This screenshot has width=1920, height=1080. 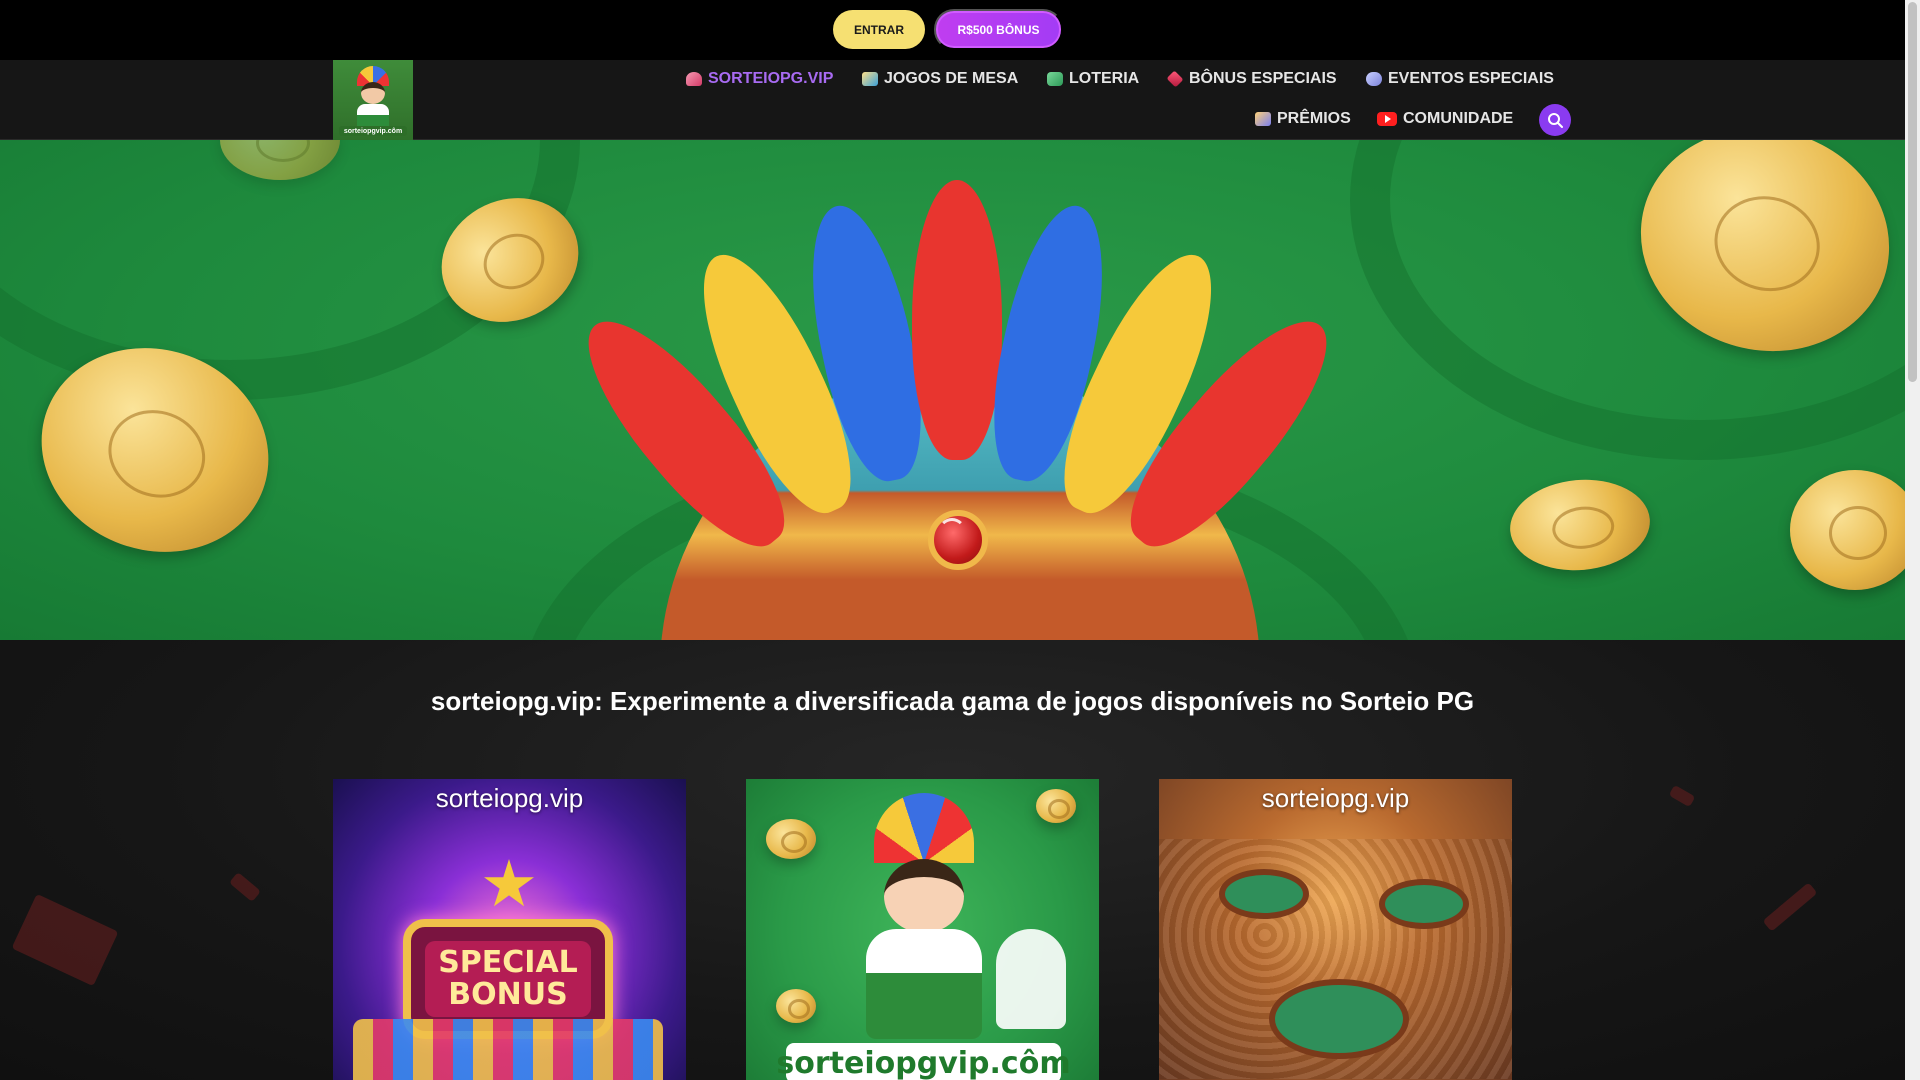 I want to click on nav-item-sorteiopg: SORTEIOPG.VIP, so click(x=759, y=79).